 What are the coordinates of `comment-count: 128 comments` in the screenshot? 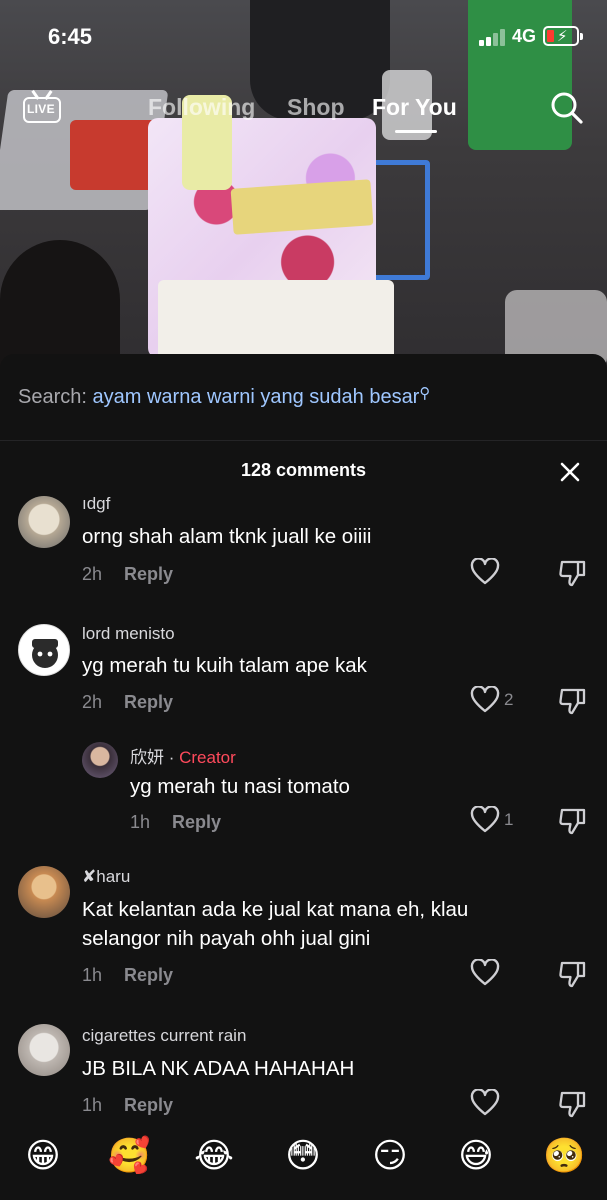 It's located at (303, 470).